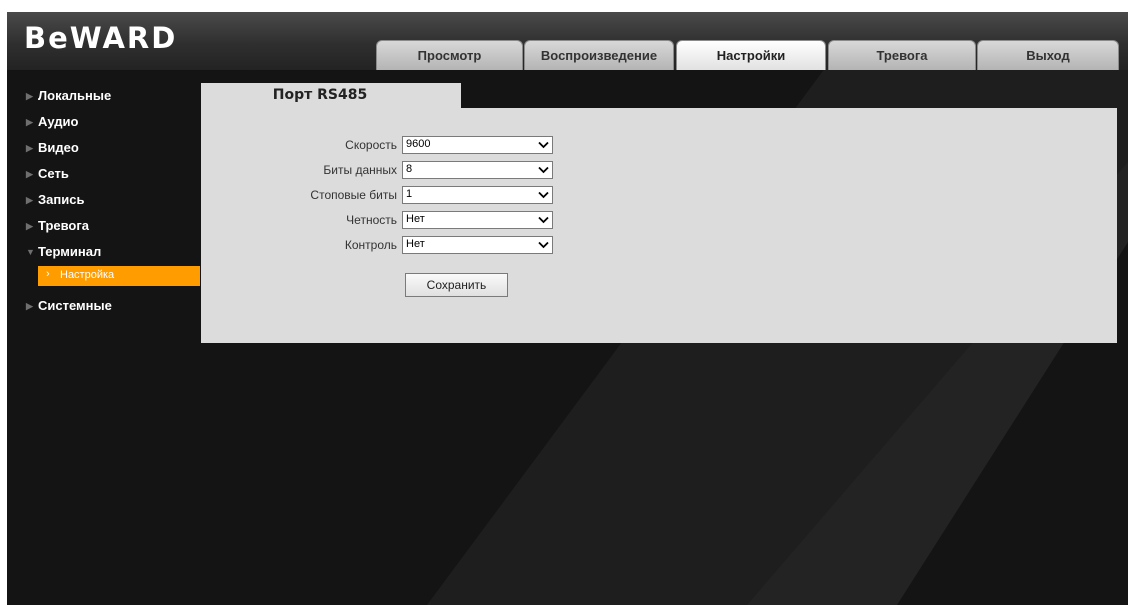 Image resolution: width=1128 pixels, height=605 pixels. I want to click on flow-control-value: Нет, so click(415, 244).